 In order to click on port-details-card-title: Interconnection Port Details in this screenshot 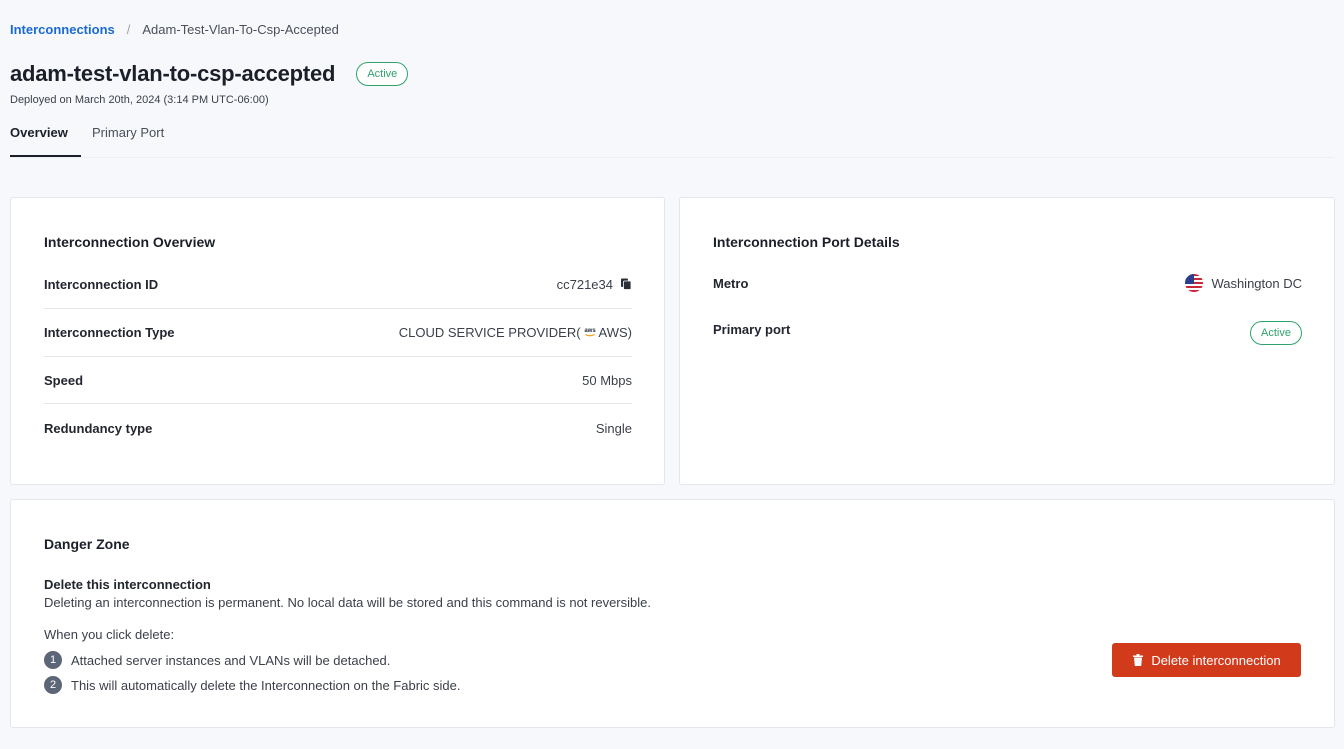, I will do `click(806, 242)`.